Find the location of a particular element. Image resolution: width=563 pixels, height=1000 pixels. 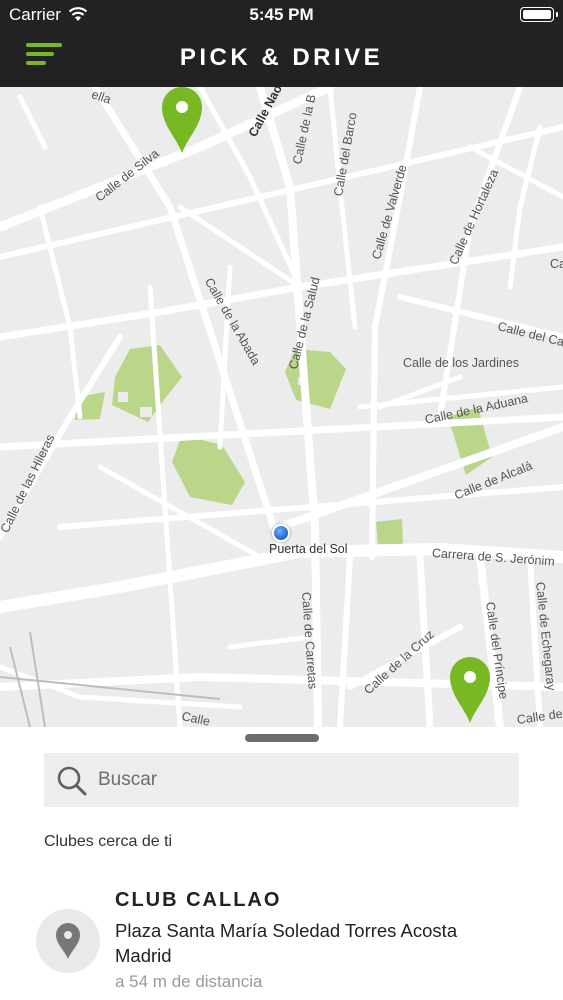

app-title: PICK & DRIVE is located at coordinates (281, 57).